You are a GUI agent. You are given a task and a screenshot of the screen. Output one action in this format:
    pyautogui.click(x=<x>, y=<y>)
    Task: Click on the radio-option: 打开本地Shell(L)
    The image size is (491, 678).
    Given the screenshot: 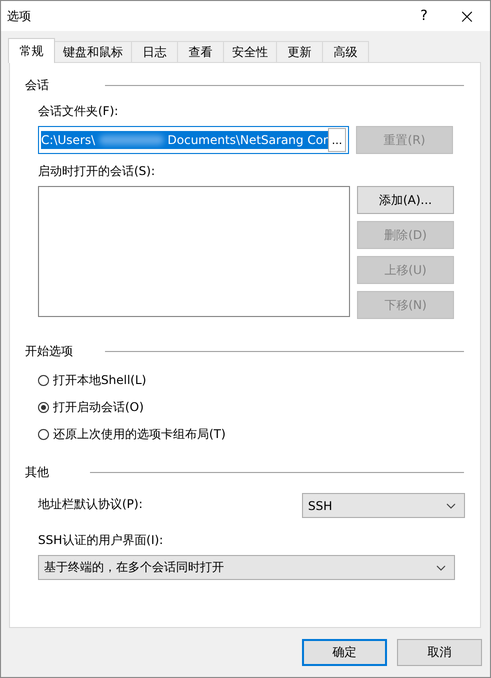 What is the action you would take?
    pyautogui.click(x=92, y=380)
    